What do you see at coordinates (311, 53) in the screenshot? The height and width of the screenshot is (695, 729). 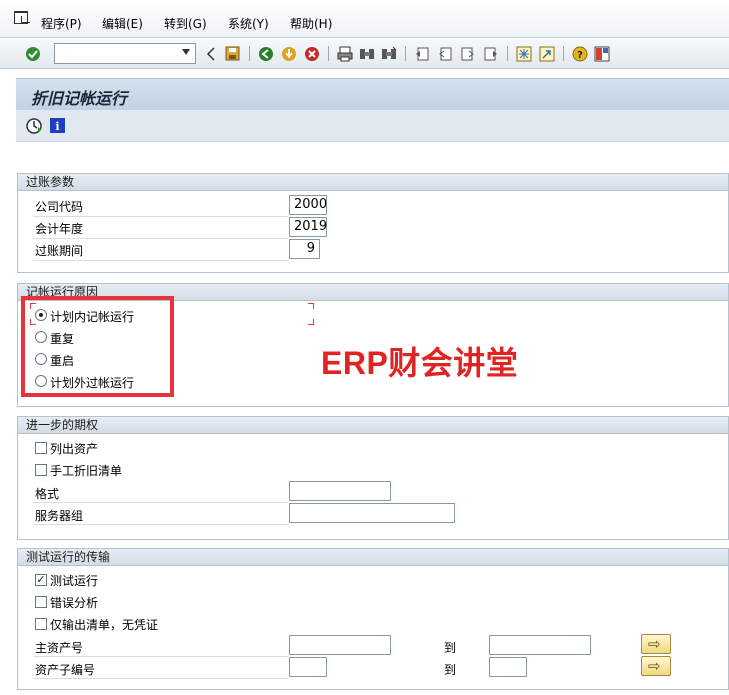 I see `cancel-icon` at bounding box center [311, 53].